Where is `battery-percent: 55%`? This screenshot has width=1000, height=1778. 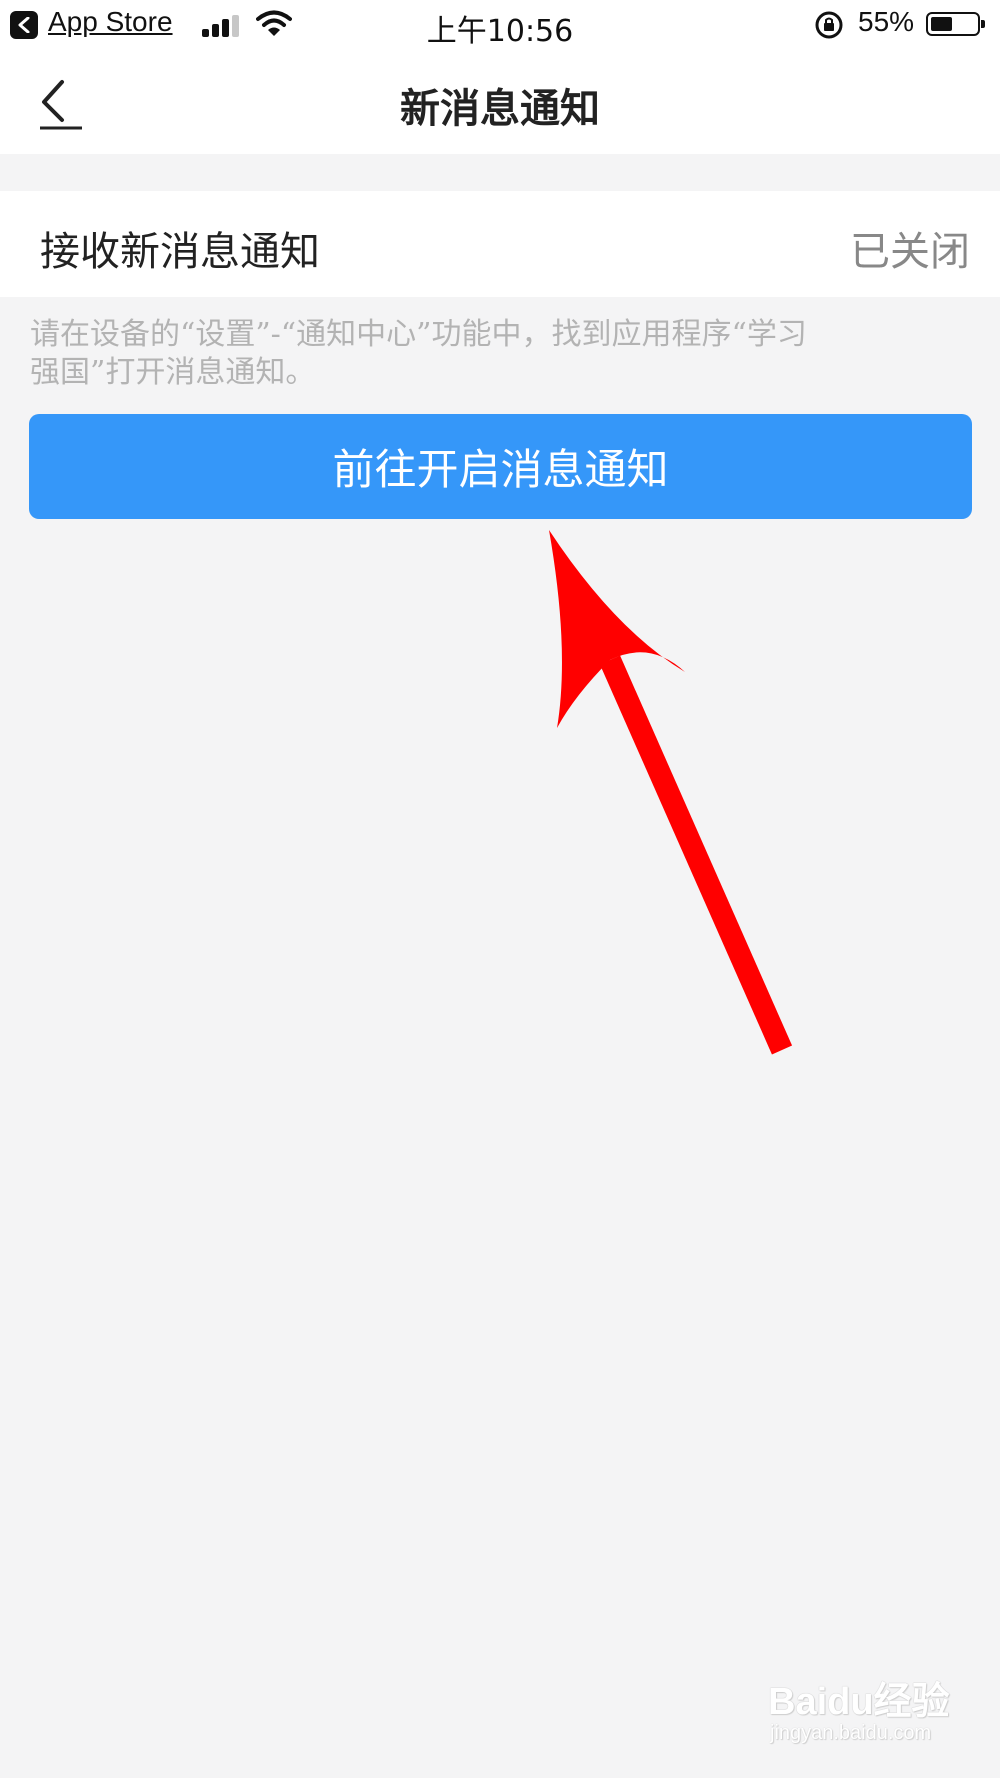 battery-percent: 55% is located at coordinates (886, 21).